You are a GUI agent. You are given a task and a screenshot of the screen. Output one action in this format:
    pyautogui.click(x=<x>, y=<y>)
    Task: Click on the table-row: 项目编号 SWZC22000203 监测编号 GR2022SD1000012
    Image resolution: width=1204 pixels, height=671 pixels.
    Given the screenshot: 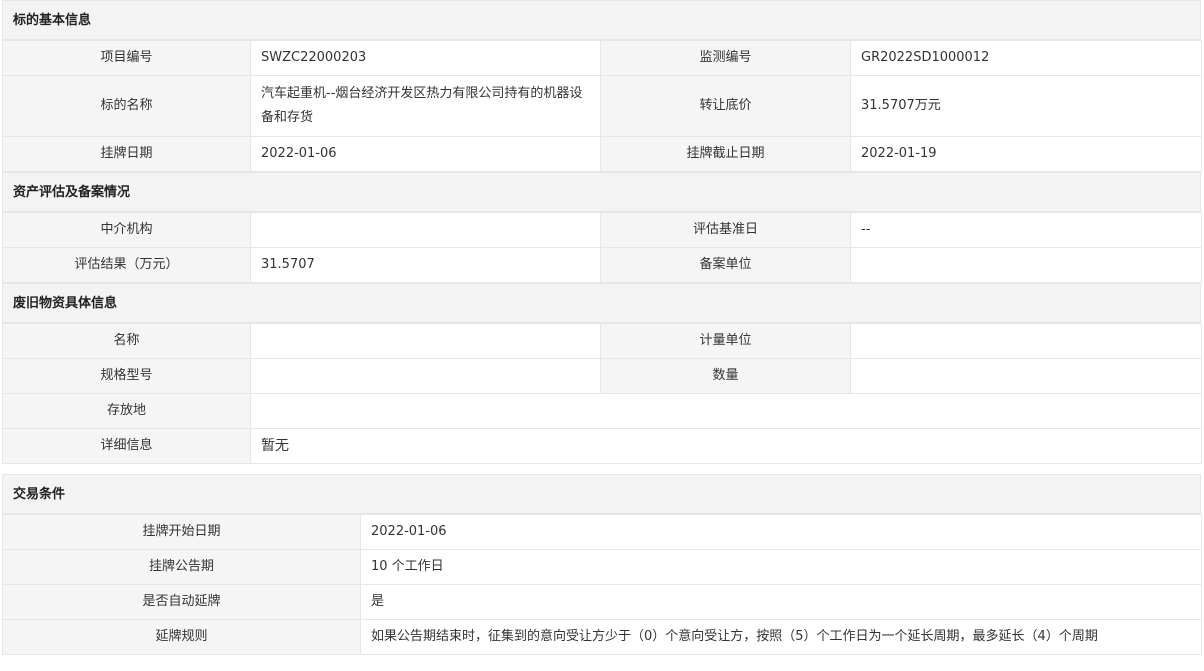 What is the action you would take?
    pyautogui.click(x=602, y=58)
    